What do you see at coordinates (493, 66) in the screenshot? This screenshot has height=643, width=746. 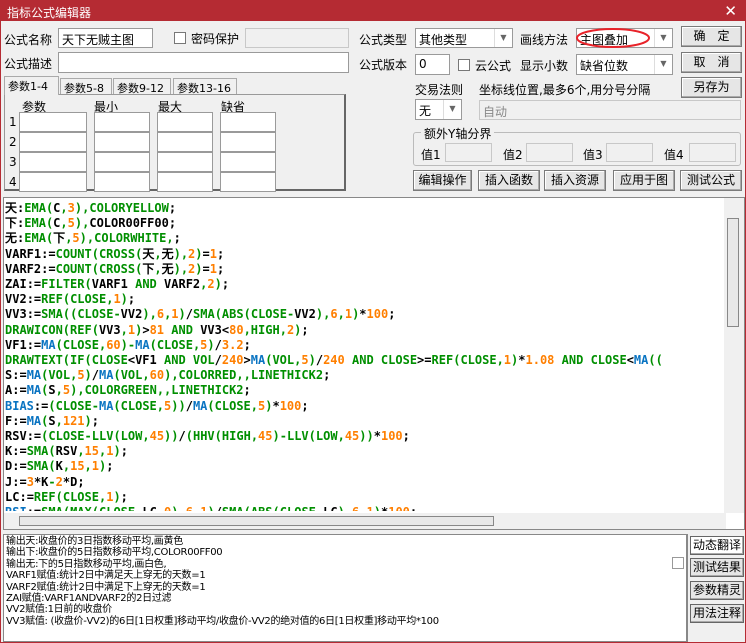 I see `cloud-label: 云公式` at bounding box center [493, 66].